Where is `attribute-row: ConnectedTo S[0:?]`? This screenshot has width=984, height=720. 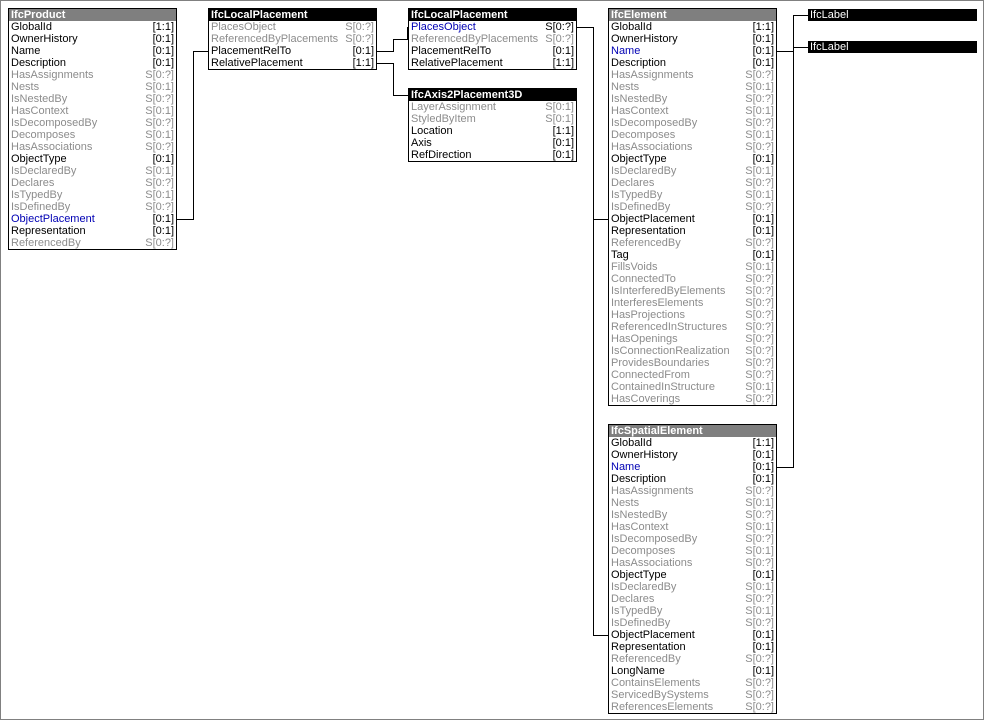 attribute-row: ConnectedTo S[0:?] is located at coordinates (692, 279).